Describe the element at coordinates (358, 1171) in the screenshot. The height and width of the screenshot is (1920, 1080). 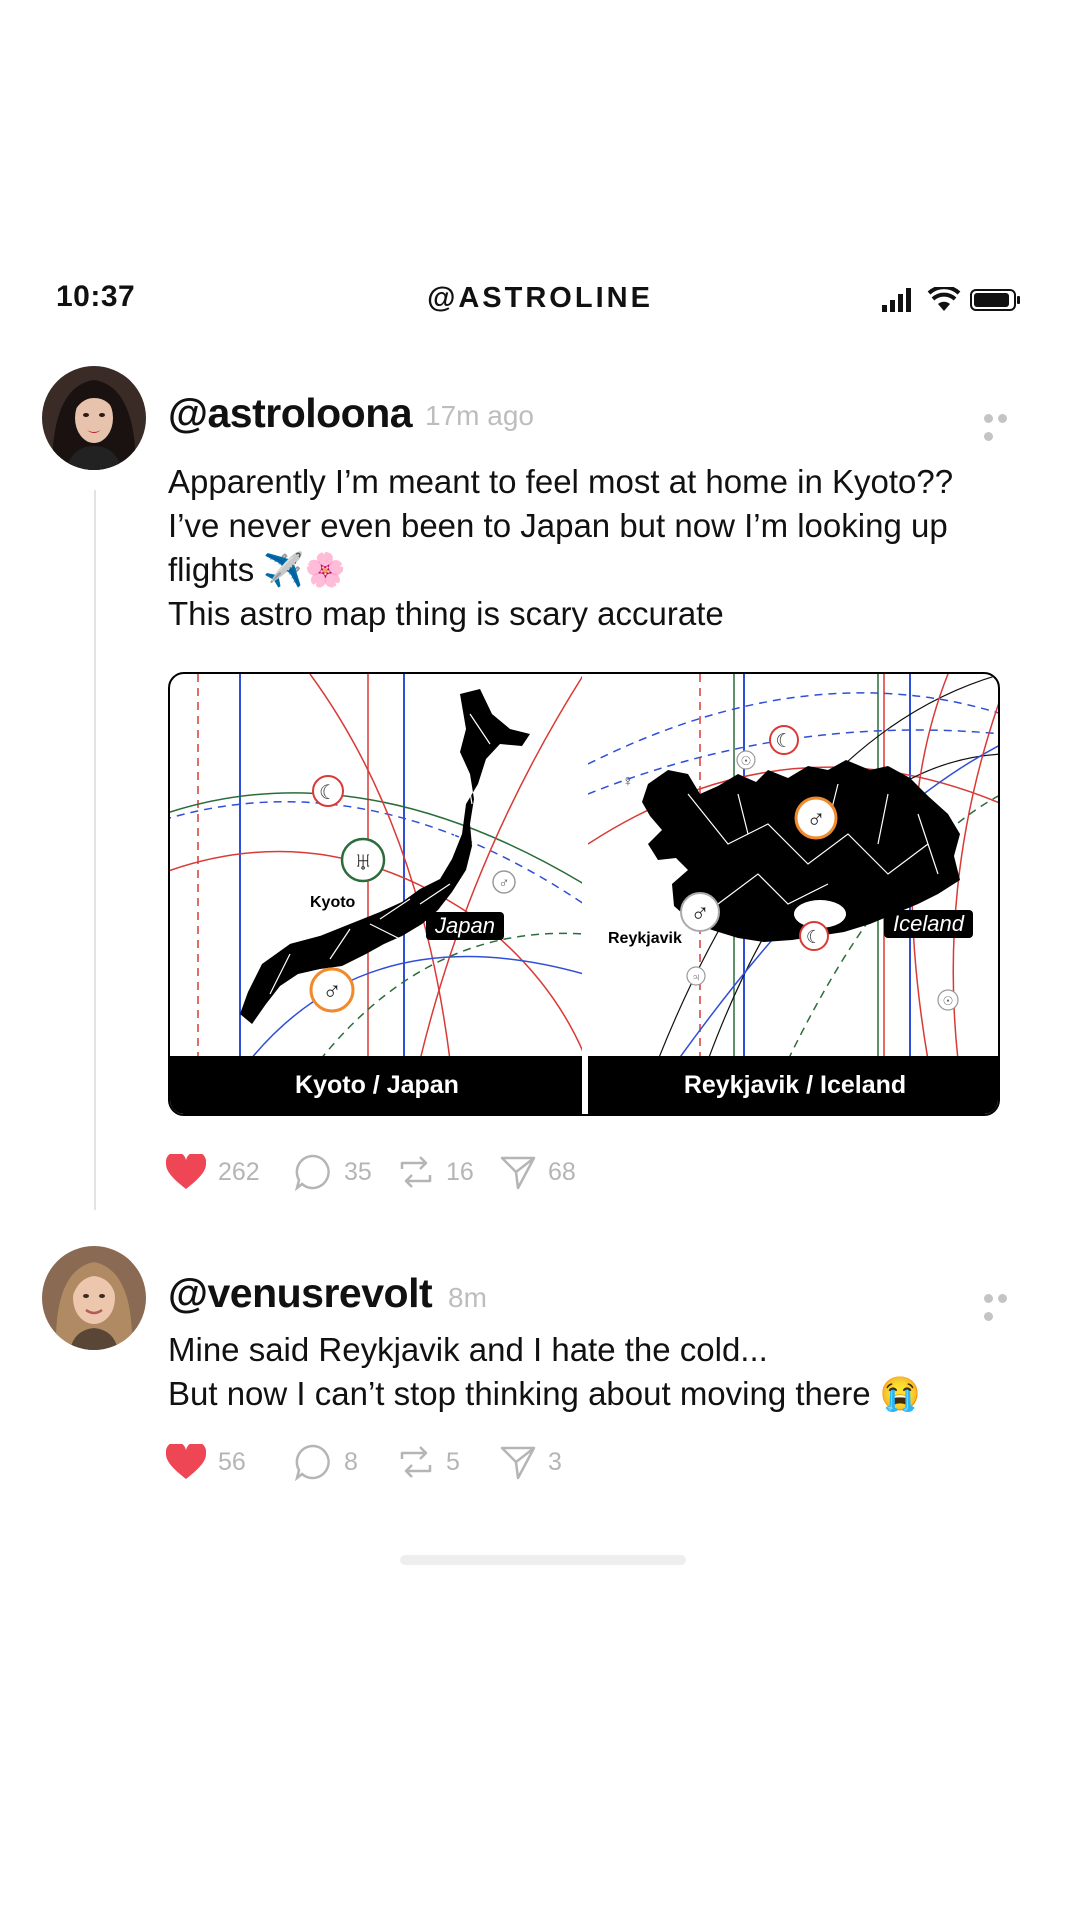
I see `comment-count: 35` at that location.